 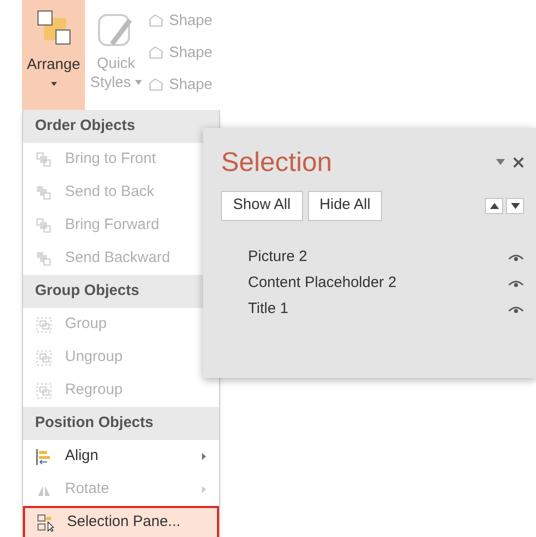 I want to click on move-up-button, so click(x=494, y=206).